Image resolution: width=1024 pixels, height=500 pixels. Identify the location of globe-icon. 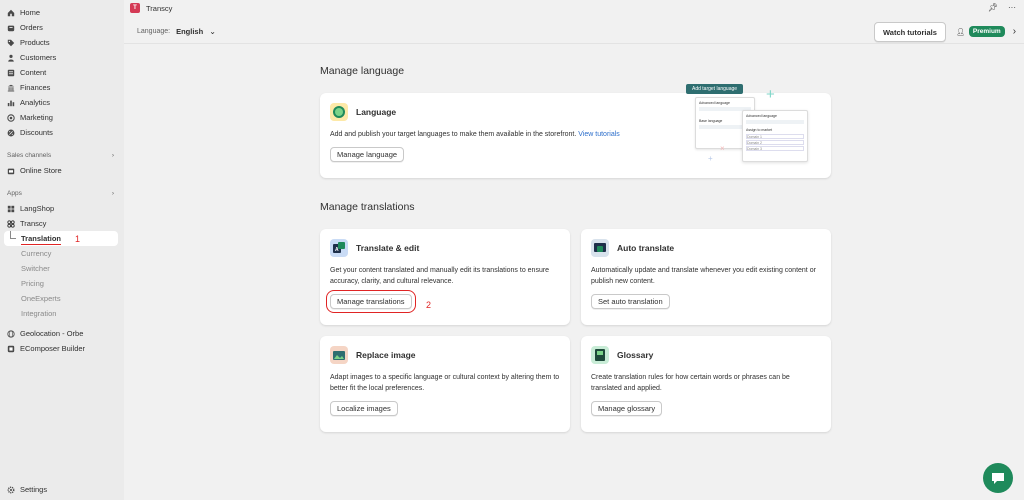
(11, 333).